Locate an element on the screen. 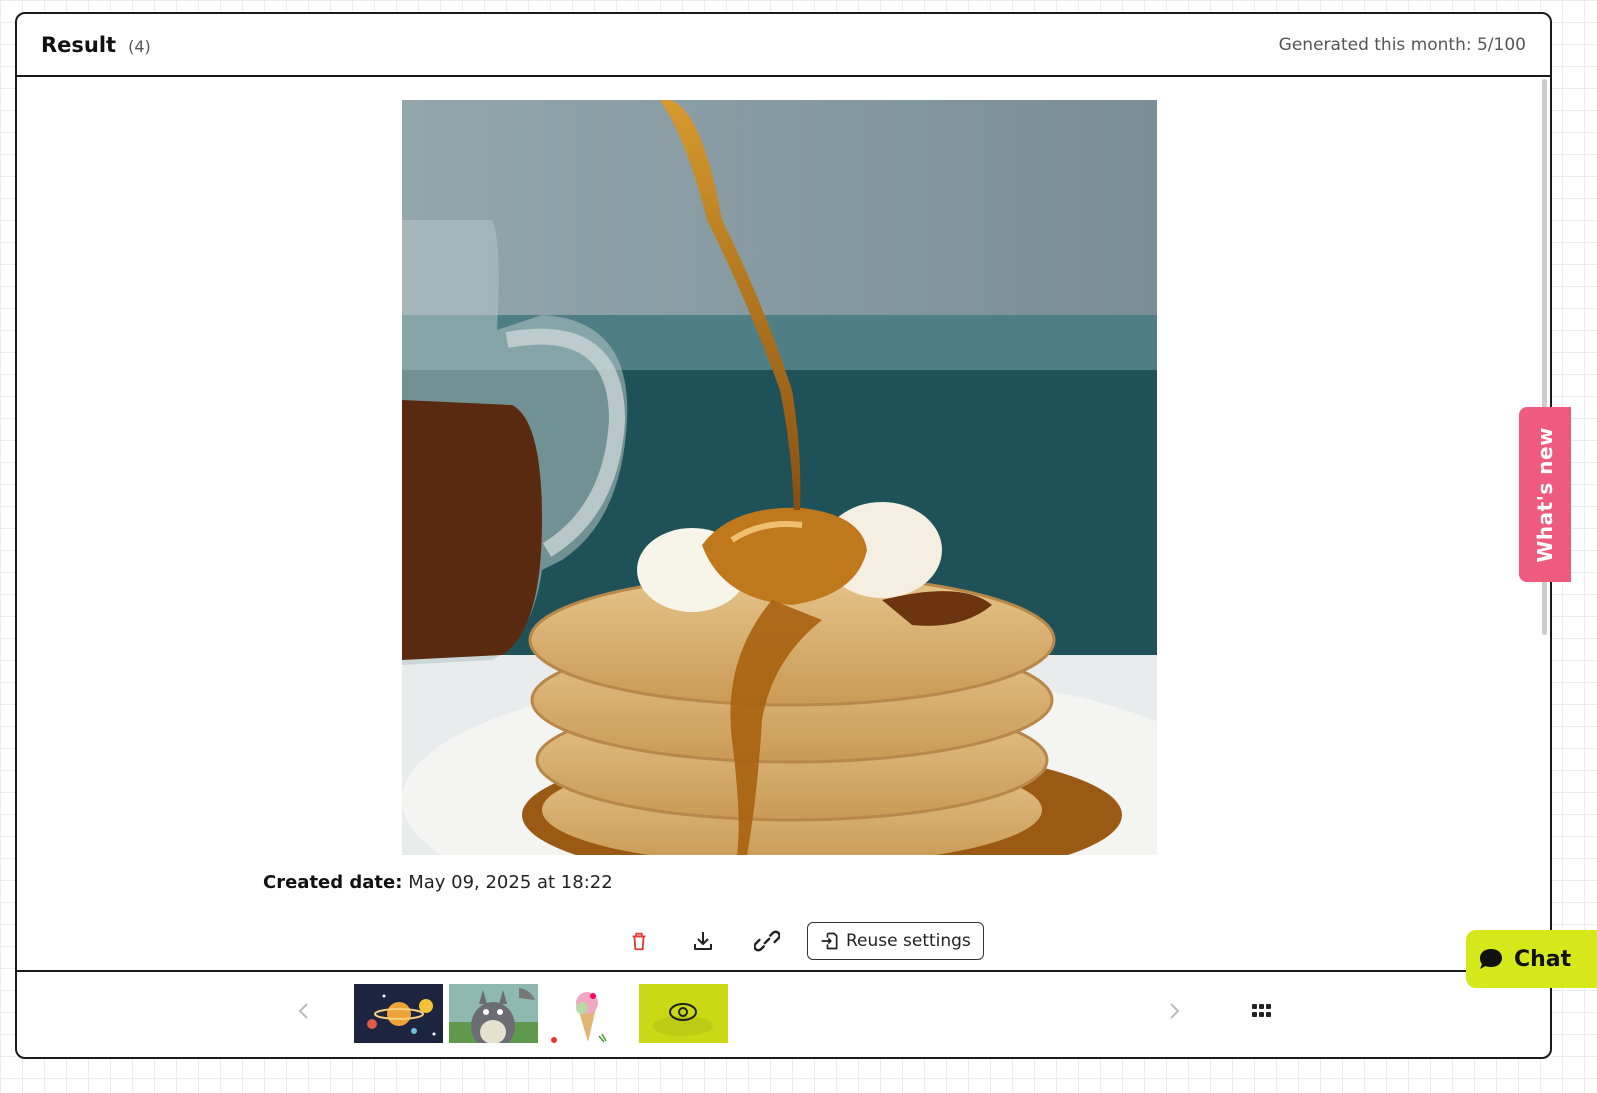 The width and height of the screenshot is (1597, 1093). monthly-usage: Generated this month: 5/100 is located at coordinates (1402, 44).